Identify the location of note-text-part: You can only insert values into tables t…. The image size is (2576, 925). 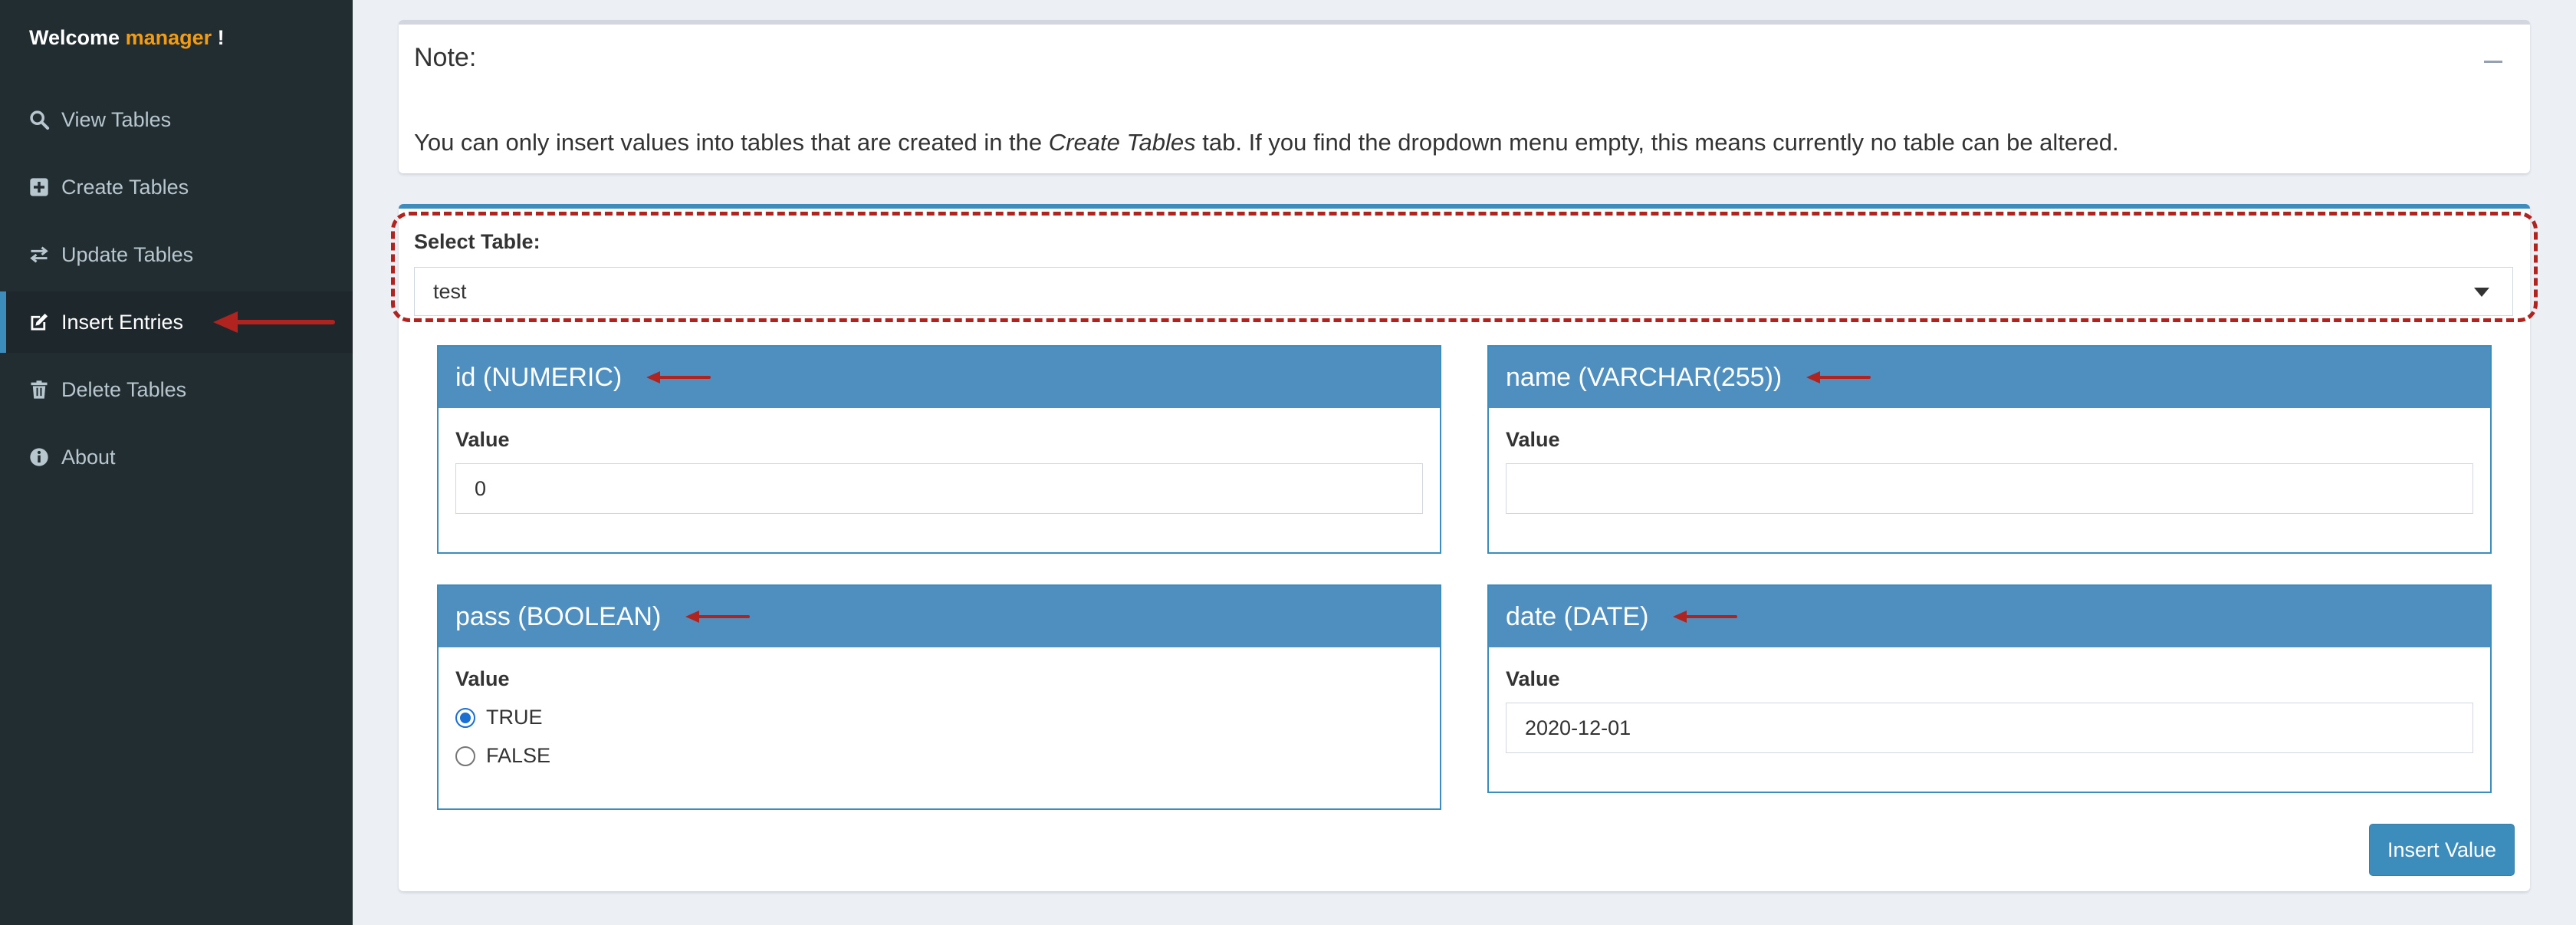
(732, 142).